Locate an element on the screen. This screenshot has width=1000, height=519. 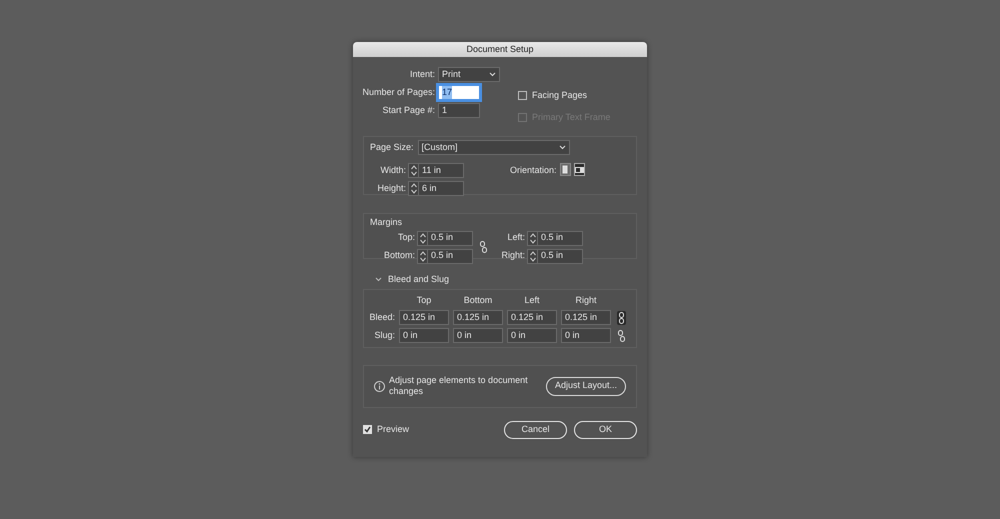
checkbox-label: Facing Pages is located at coordinates (560, 95).